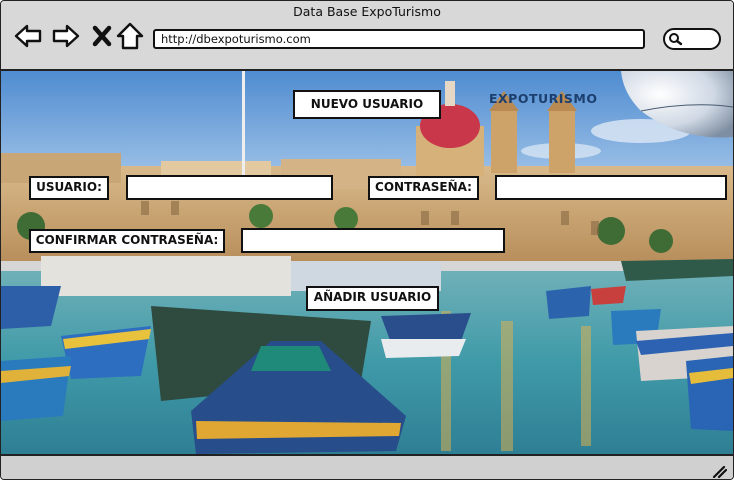  I want to click on page-title: NUEVO USUARIO, so click(367, 104).